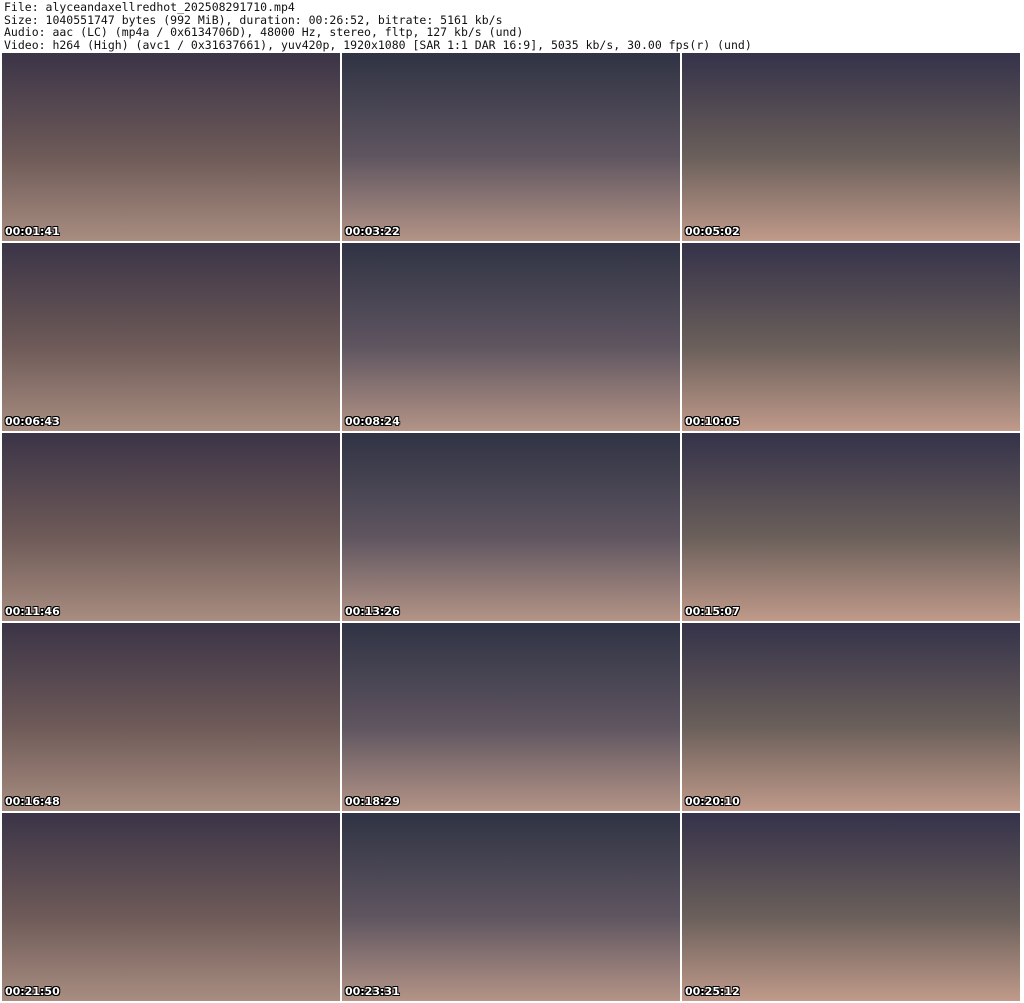  What do you see at coordinates (851, 337) in the screenshot?
I see `video-frame-thumbnail: 00:10:05` at bounding box center [851, 337].